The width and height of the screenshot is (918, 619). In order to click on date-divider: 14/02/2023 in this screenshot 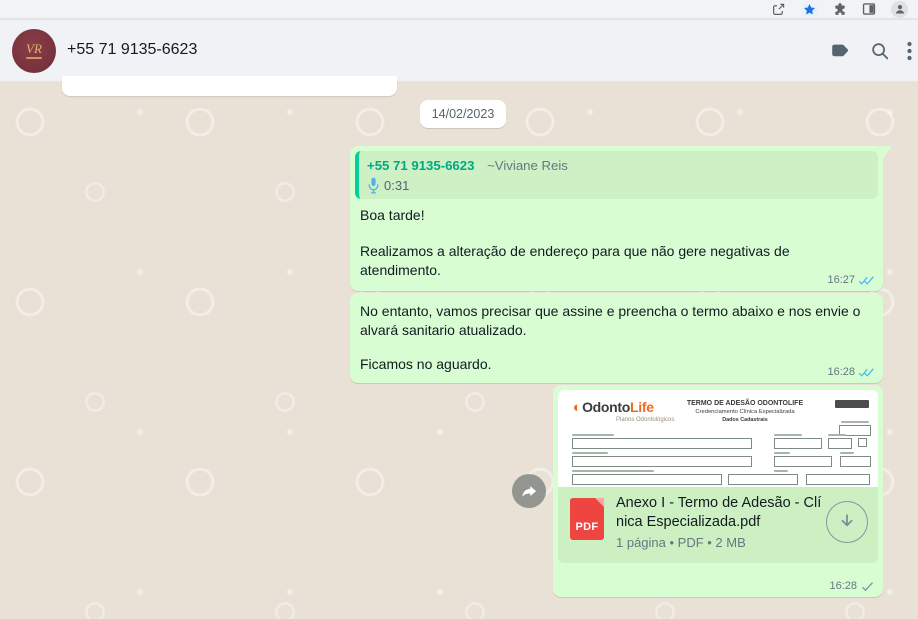, I will do `click(463, 114)`.